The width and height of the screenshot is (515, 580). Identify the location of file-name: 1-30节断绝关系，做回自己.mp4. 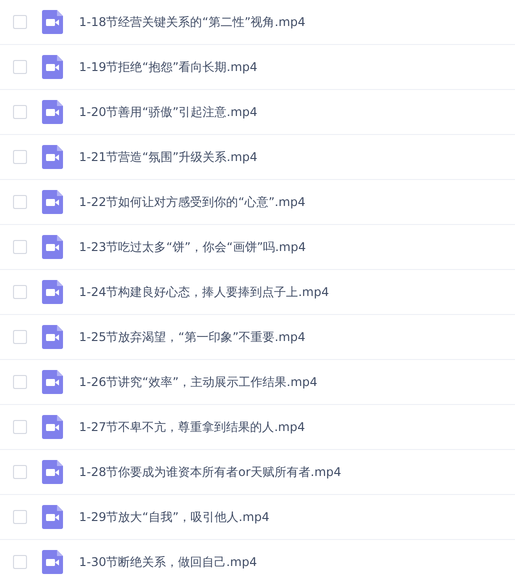
(168, 562).